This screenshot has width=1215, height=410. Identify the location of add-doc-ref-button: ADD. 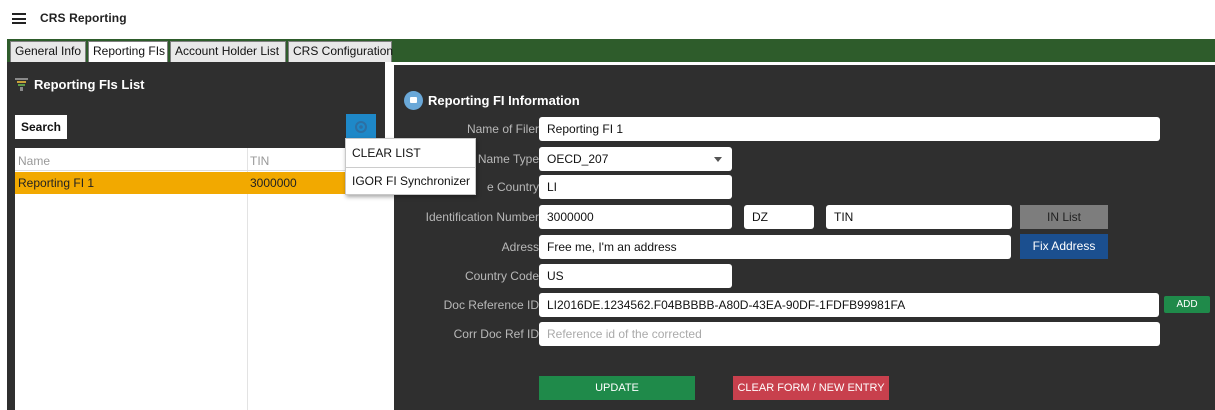
(1187, 304).